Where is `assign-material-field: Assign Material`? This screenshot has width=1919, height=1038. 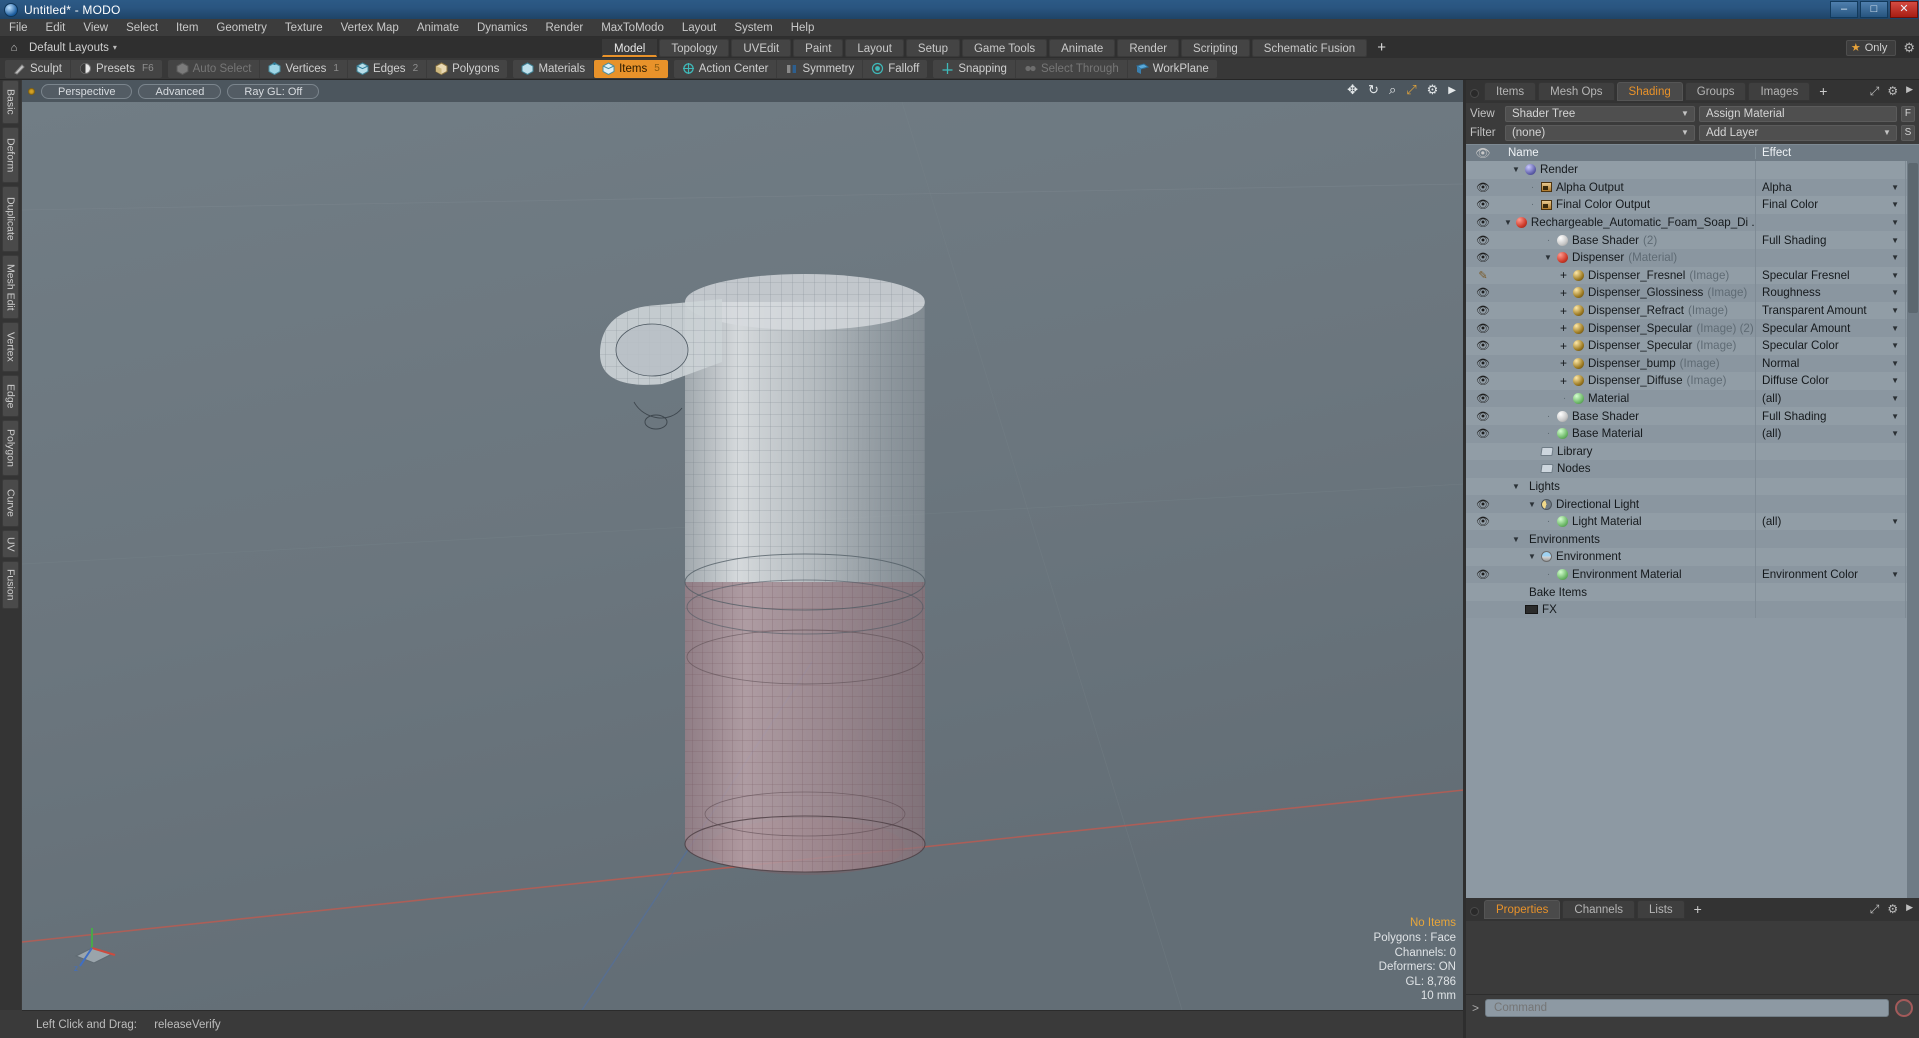 assign-material-field: Assign Material is located at coordinates (1797, 113).